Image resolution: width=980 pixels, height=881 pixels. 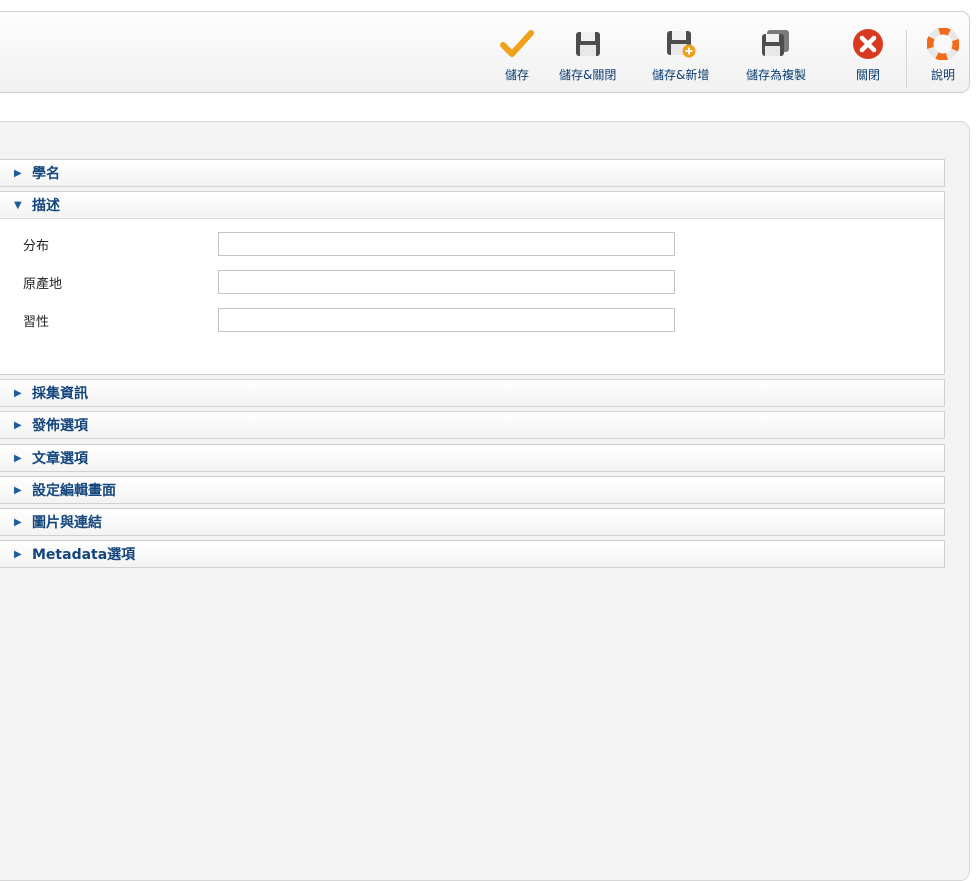 I want to click on accordion-title: 採集資訊, so click(x=60, y=394).